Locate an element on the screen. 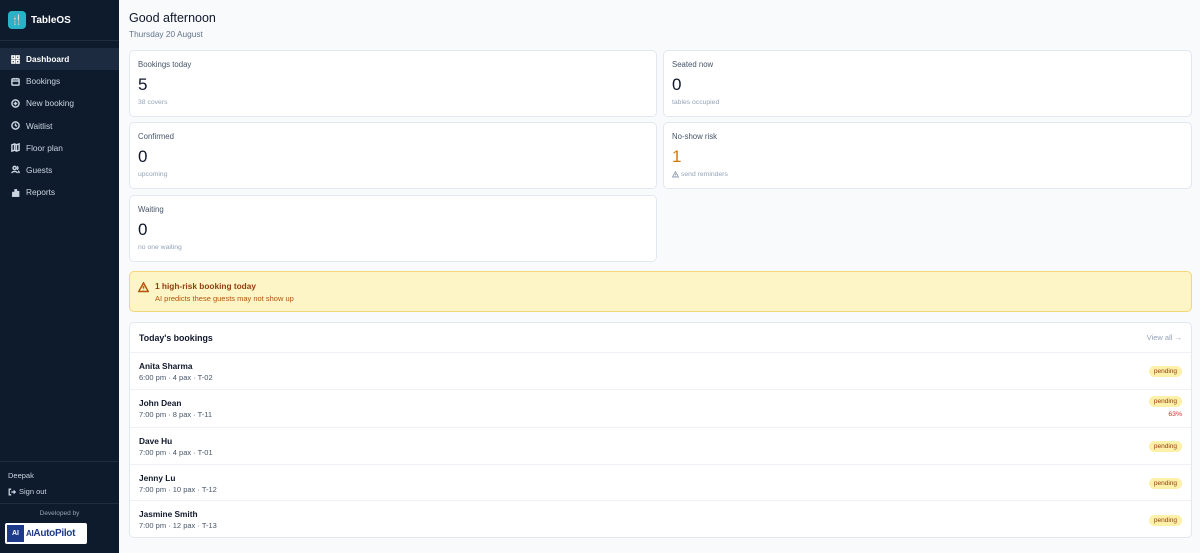 The height and width of the screenshot is (553, 1200). stat-label: No-show risk is located at coordinates (695, 136).